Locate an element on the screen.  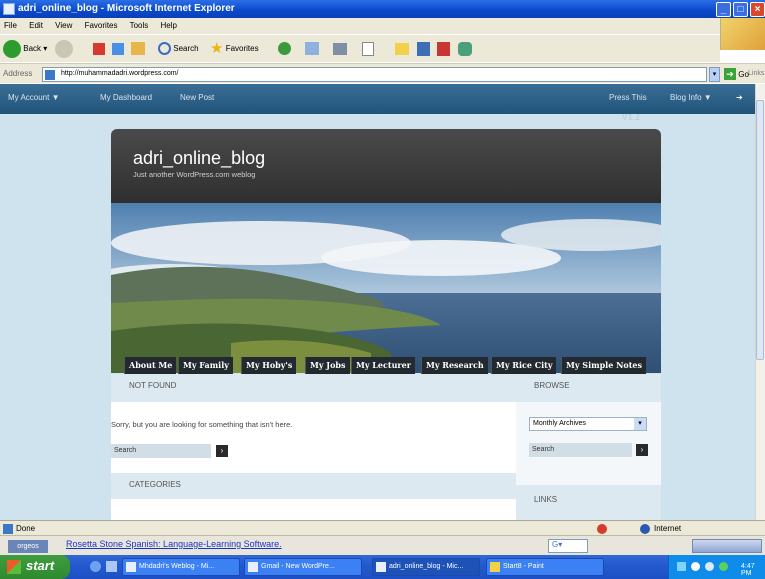
status-text: Done is located at coordinates (26, 528).